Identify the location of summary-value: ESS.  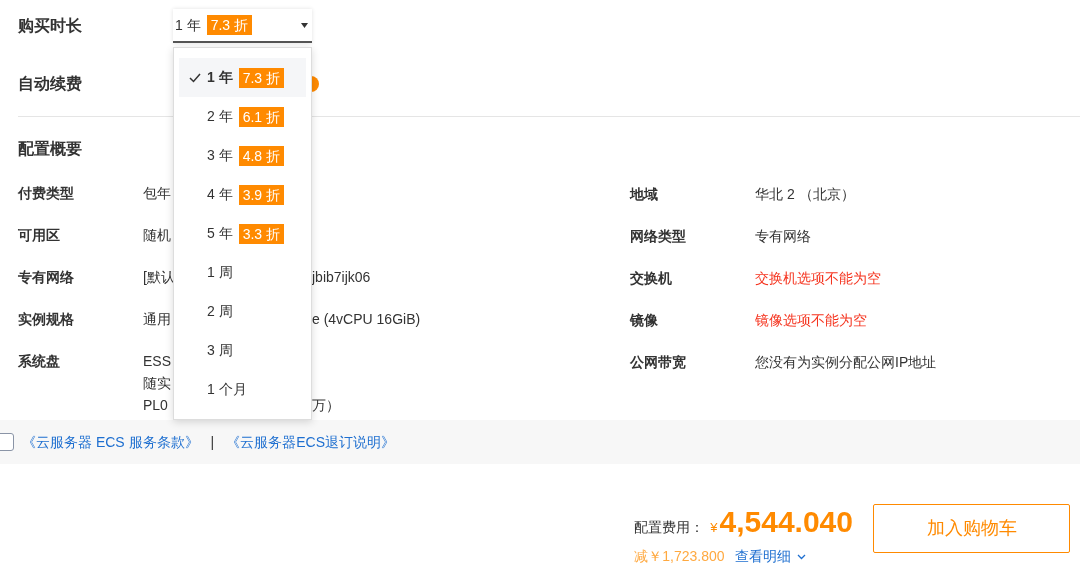
(157, 361).